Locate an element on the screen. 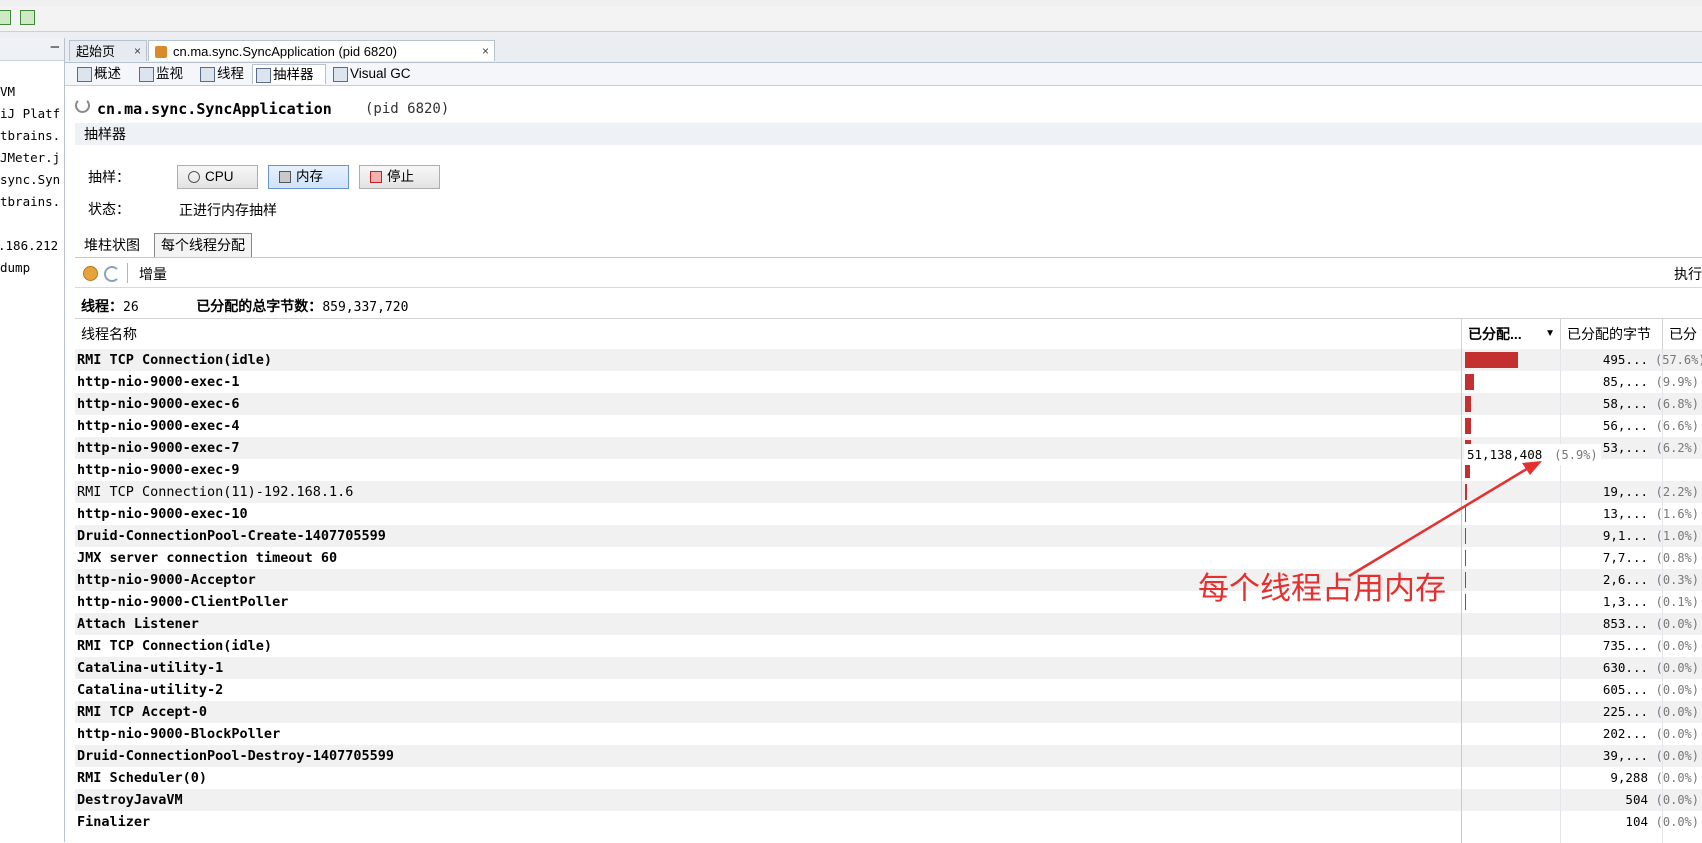 The width and height of the screenshot is (1702, 843). delta-toggle: 增量 is located at coordinates (153, 274).